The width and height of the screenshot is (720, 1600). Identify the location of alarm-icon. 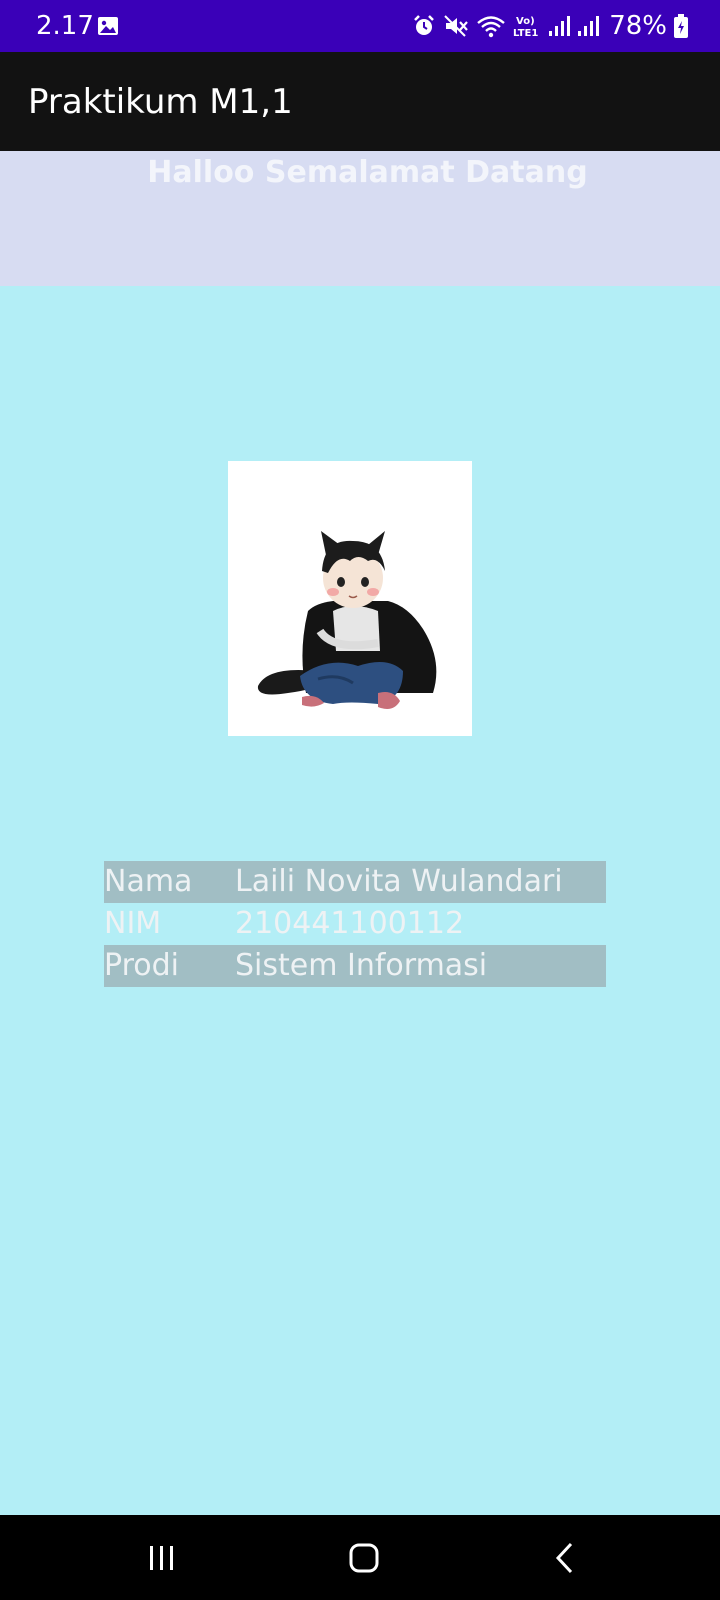
(424, 26).